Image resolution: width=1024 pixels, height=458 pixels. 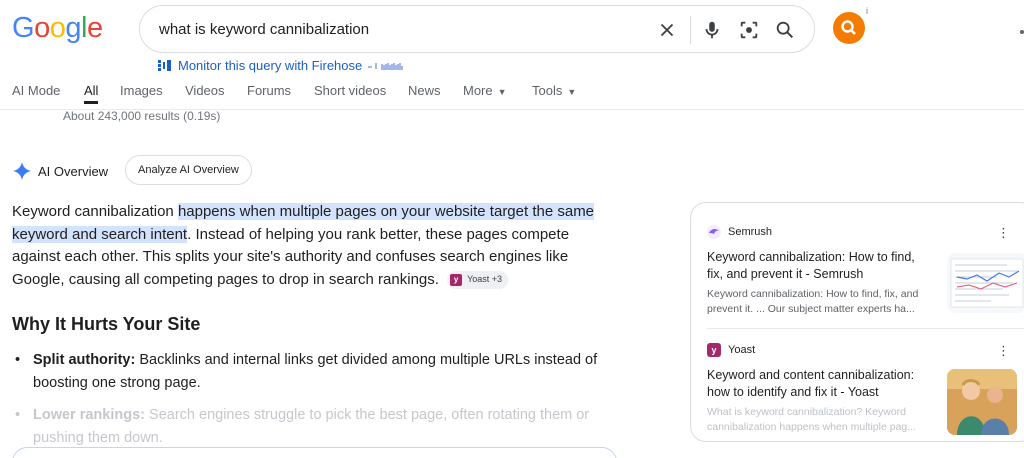 I want to click on active-tab-indicator, so click(x=91, y=102).